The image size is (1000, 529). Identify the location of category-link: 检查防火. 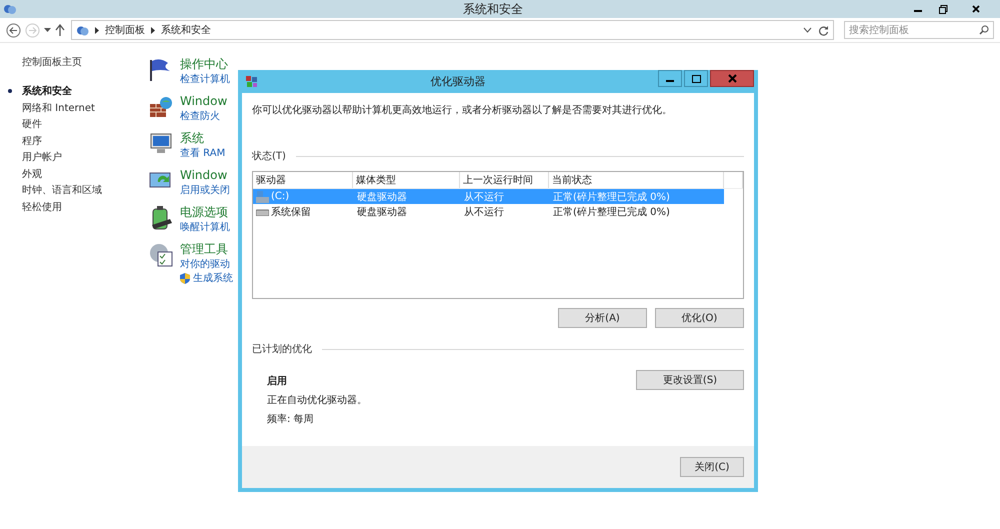
(204, 116).